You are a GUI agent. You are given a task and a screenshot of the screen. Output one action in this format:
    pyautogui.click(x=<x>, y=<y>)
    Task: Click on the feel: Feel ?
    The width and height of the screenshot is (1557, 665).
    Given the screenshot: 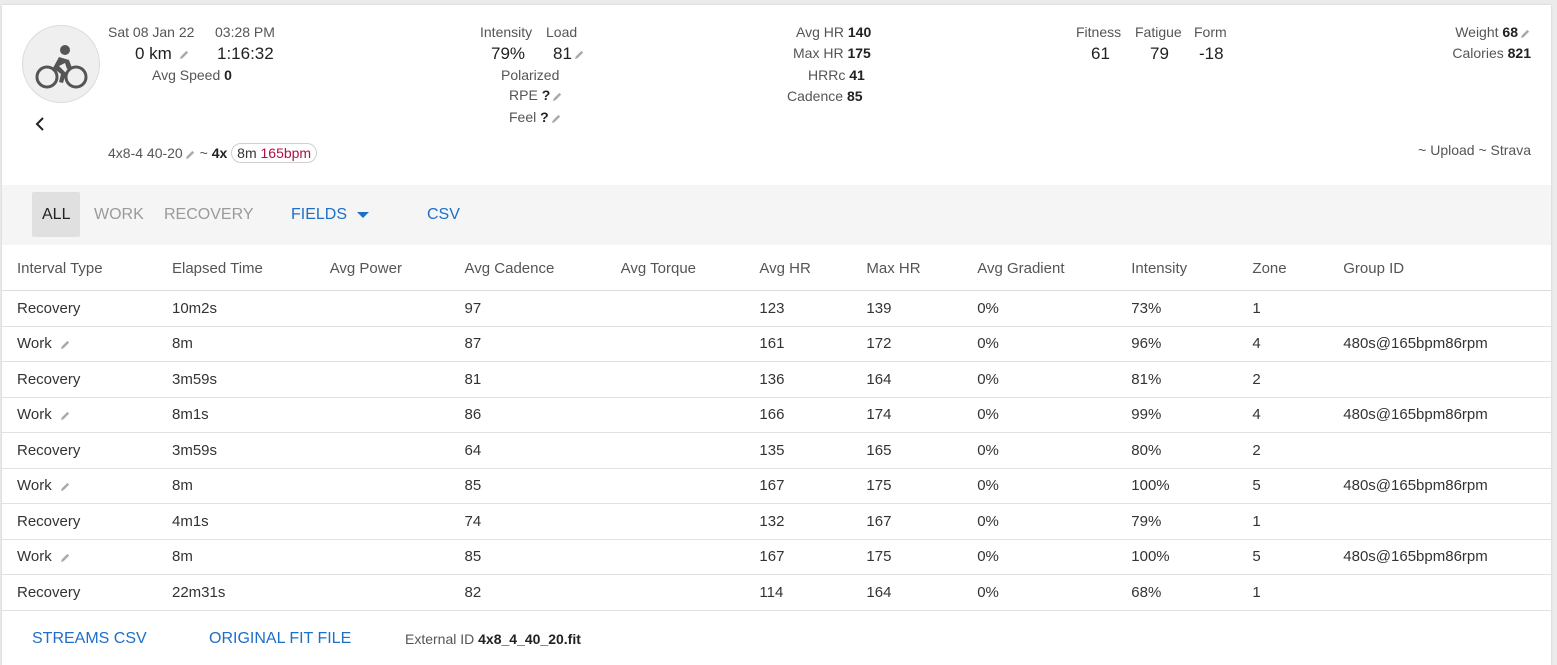 What is the action you would take?
    pyautogui.click(x=535, y=117)
    